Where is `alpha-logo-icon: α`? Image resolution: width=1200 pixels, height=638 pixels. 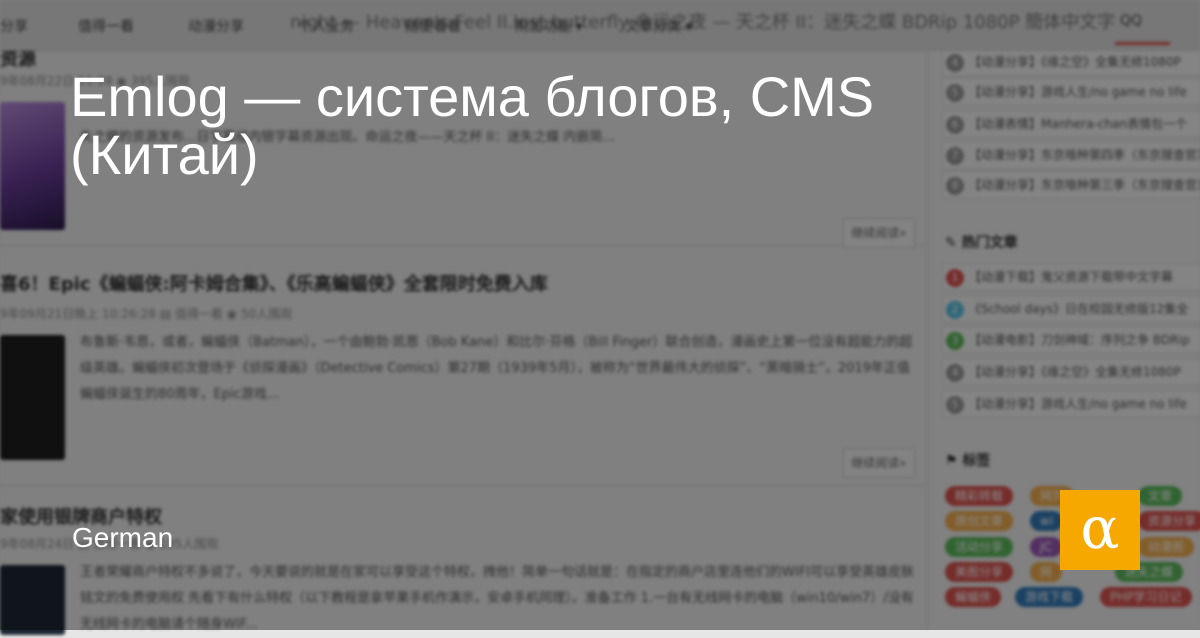
alpha-logo-icon: α is located at coordinates (1100, 528).